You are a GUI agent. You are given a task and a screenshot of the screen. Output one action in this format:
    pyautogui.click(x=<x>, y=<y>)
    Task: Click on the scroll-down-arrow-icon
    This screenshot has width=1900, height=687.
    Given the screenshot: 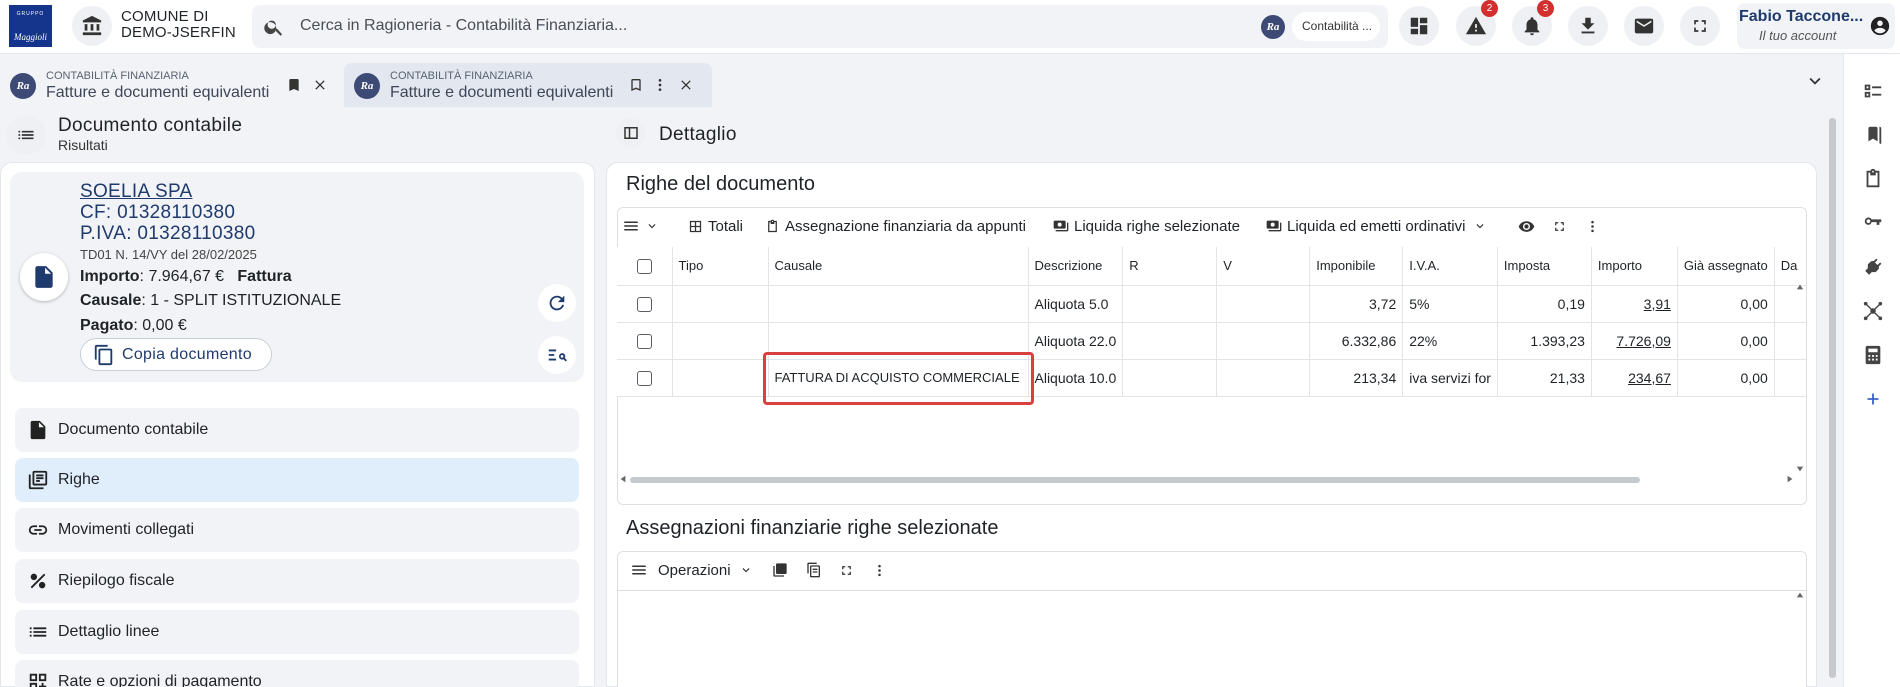 What is the action you would take?
    pyautogui.click(x=1800, y=469)
    